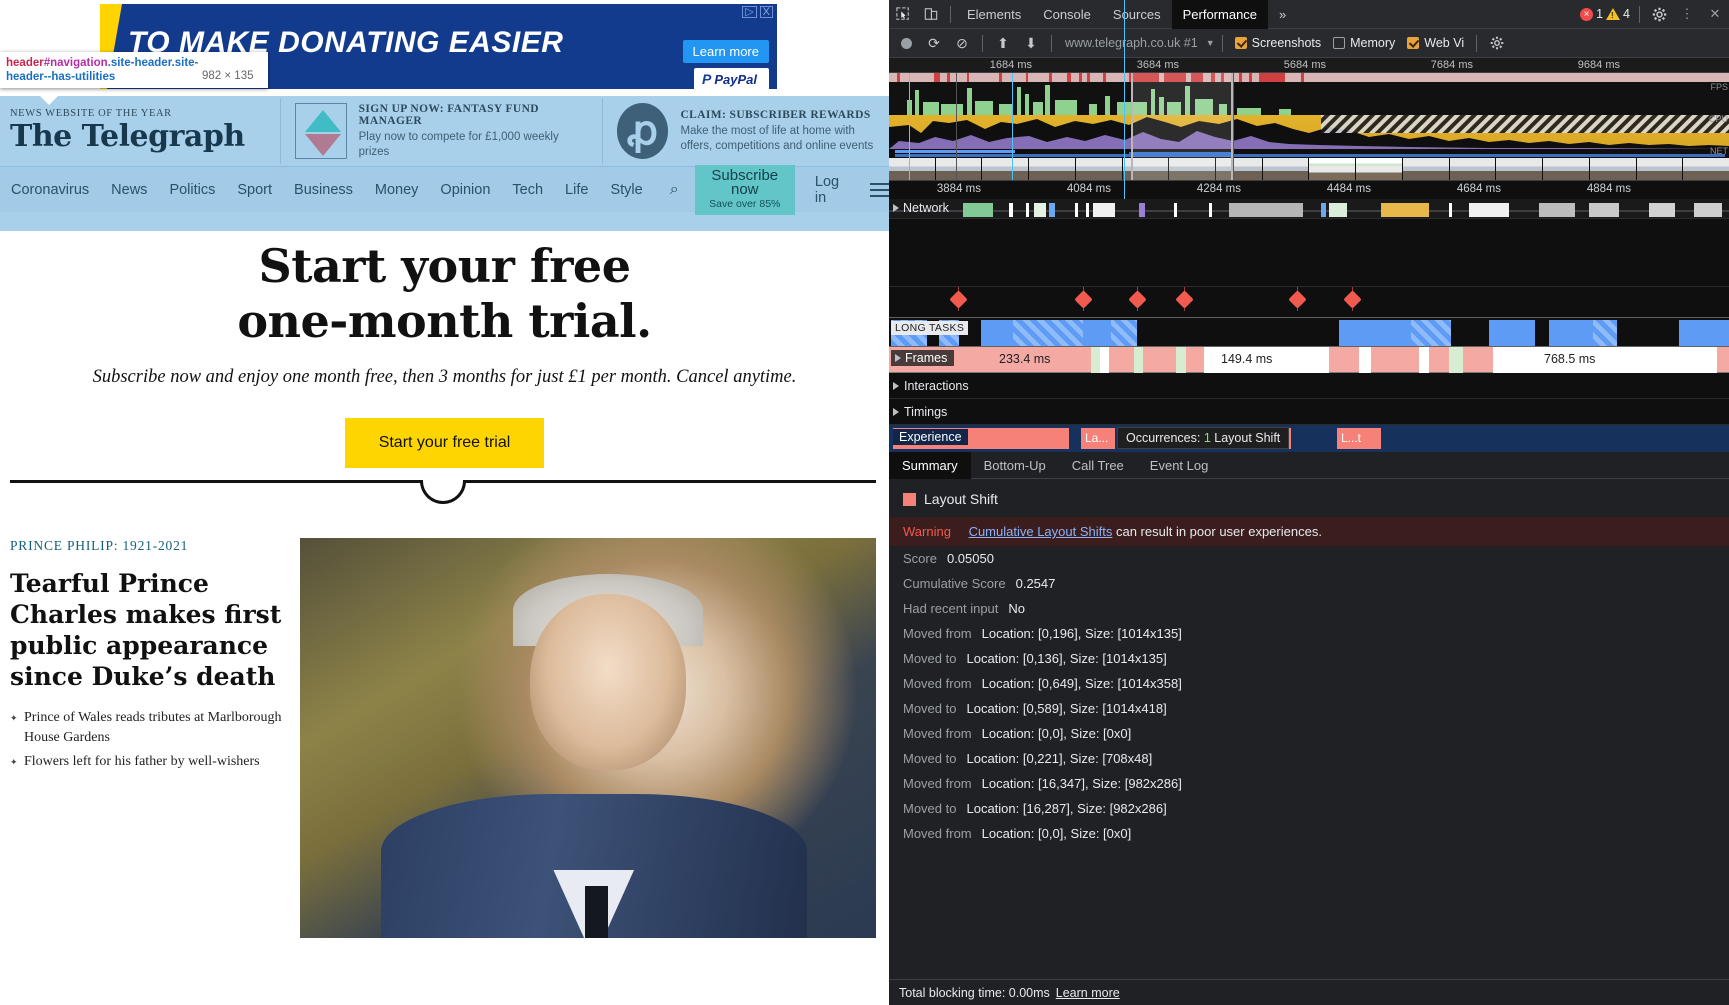 The width and height of the screenshot is (1729, 1005). What do you see at coordinates (674, 190) in the screenshot?
I see `search-icon: ⌕` at bounding box center [674, 190].